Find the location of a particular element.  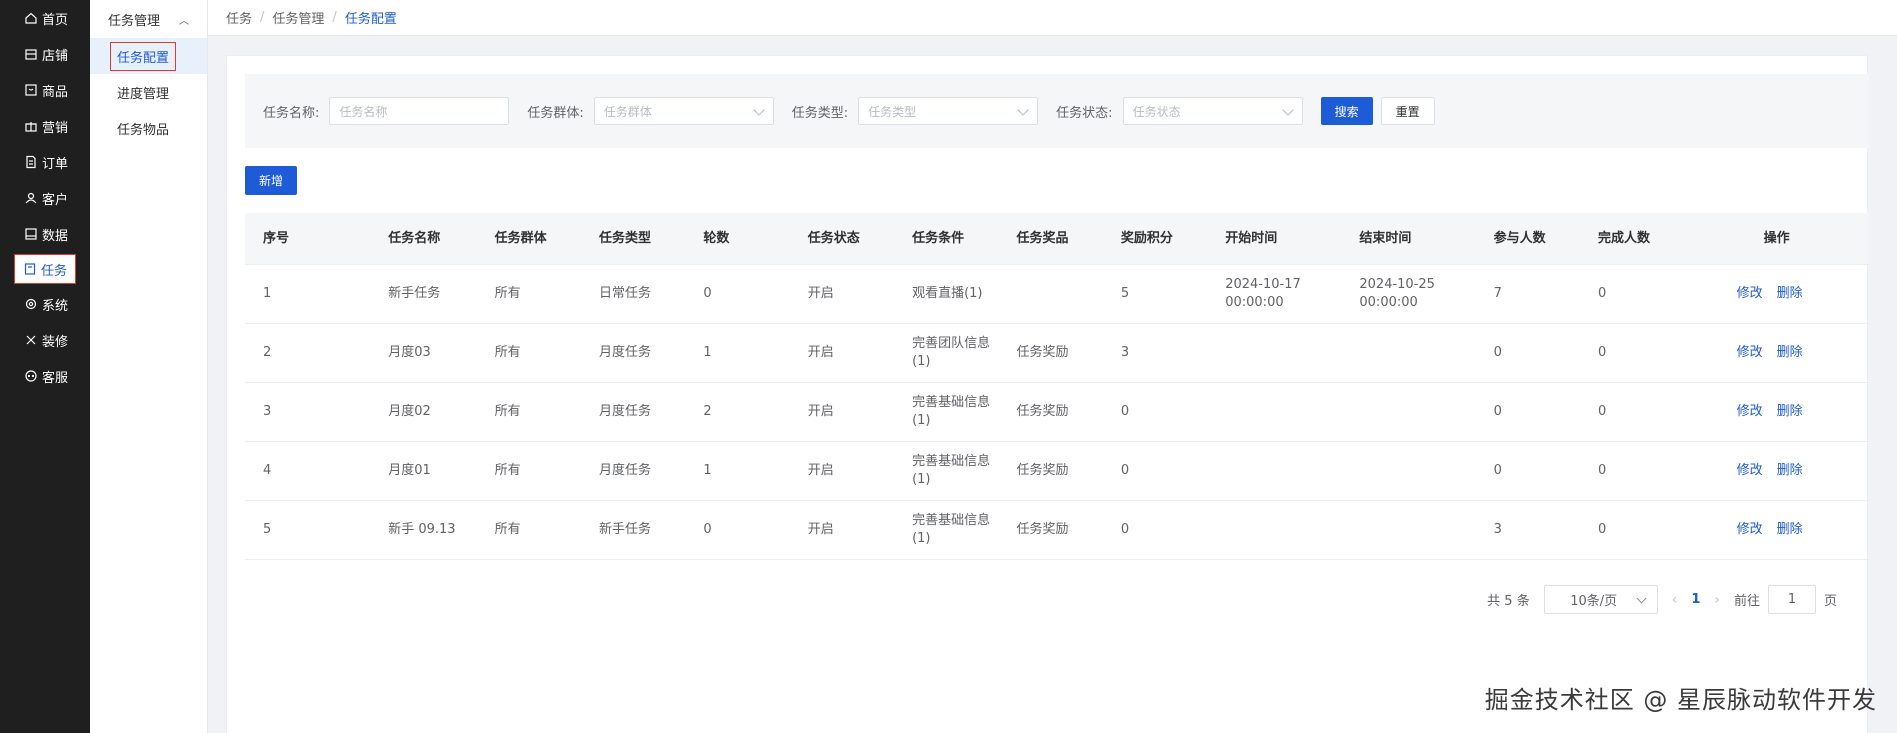

task-group-label: 任务群体: is located at coordinates (555, 113).